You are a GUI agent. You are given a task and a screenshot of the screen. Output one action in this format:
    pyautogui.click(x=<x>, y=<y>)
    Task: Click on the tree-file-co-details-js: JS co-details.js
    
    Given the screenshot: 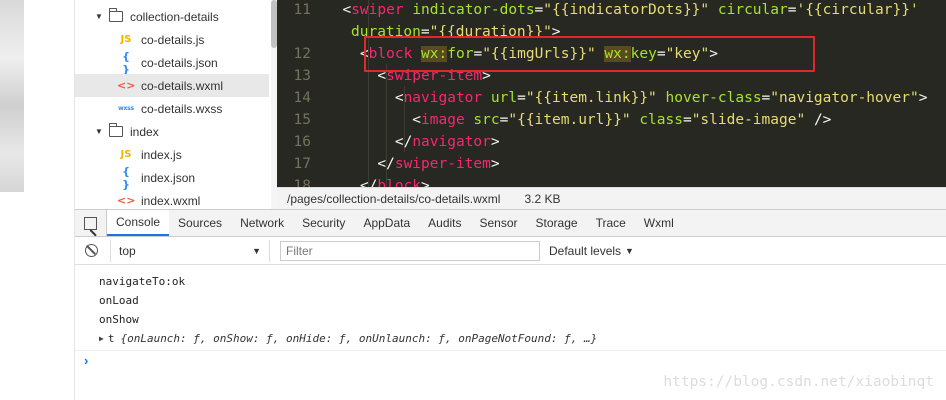 What is the action you would take?
    pyautogui.click(x=172, y=39)
    